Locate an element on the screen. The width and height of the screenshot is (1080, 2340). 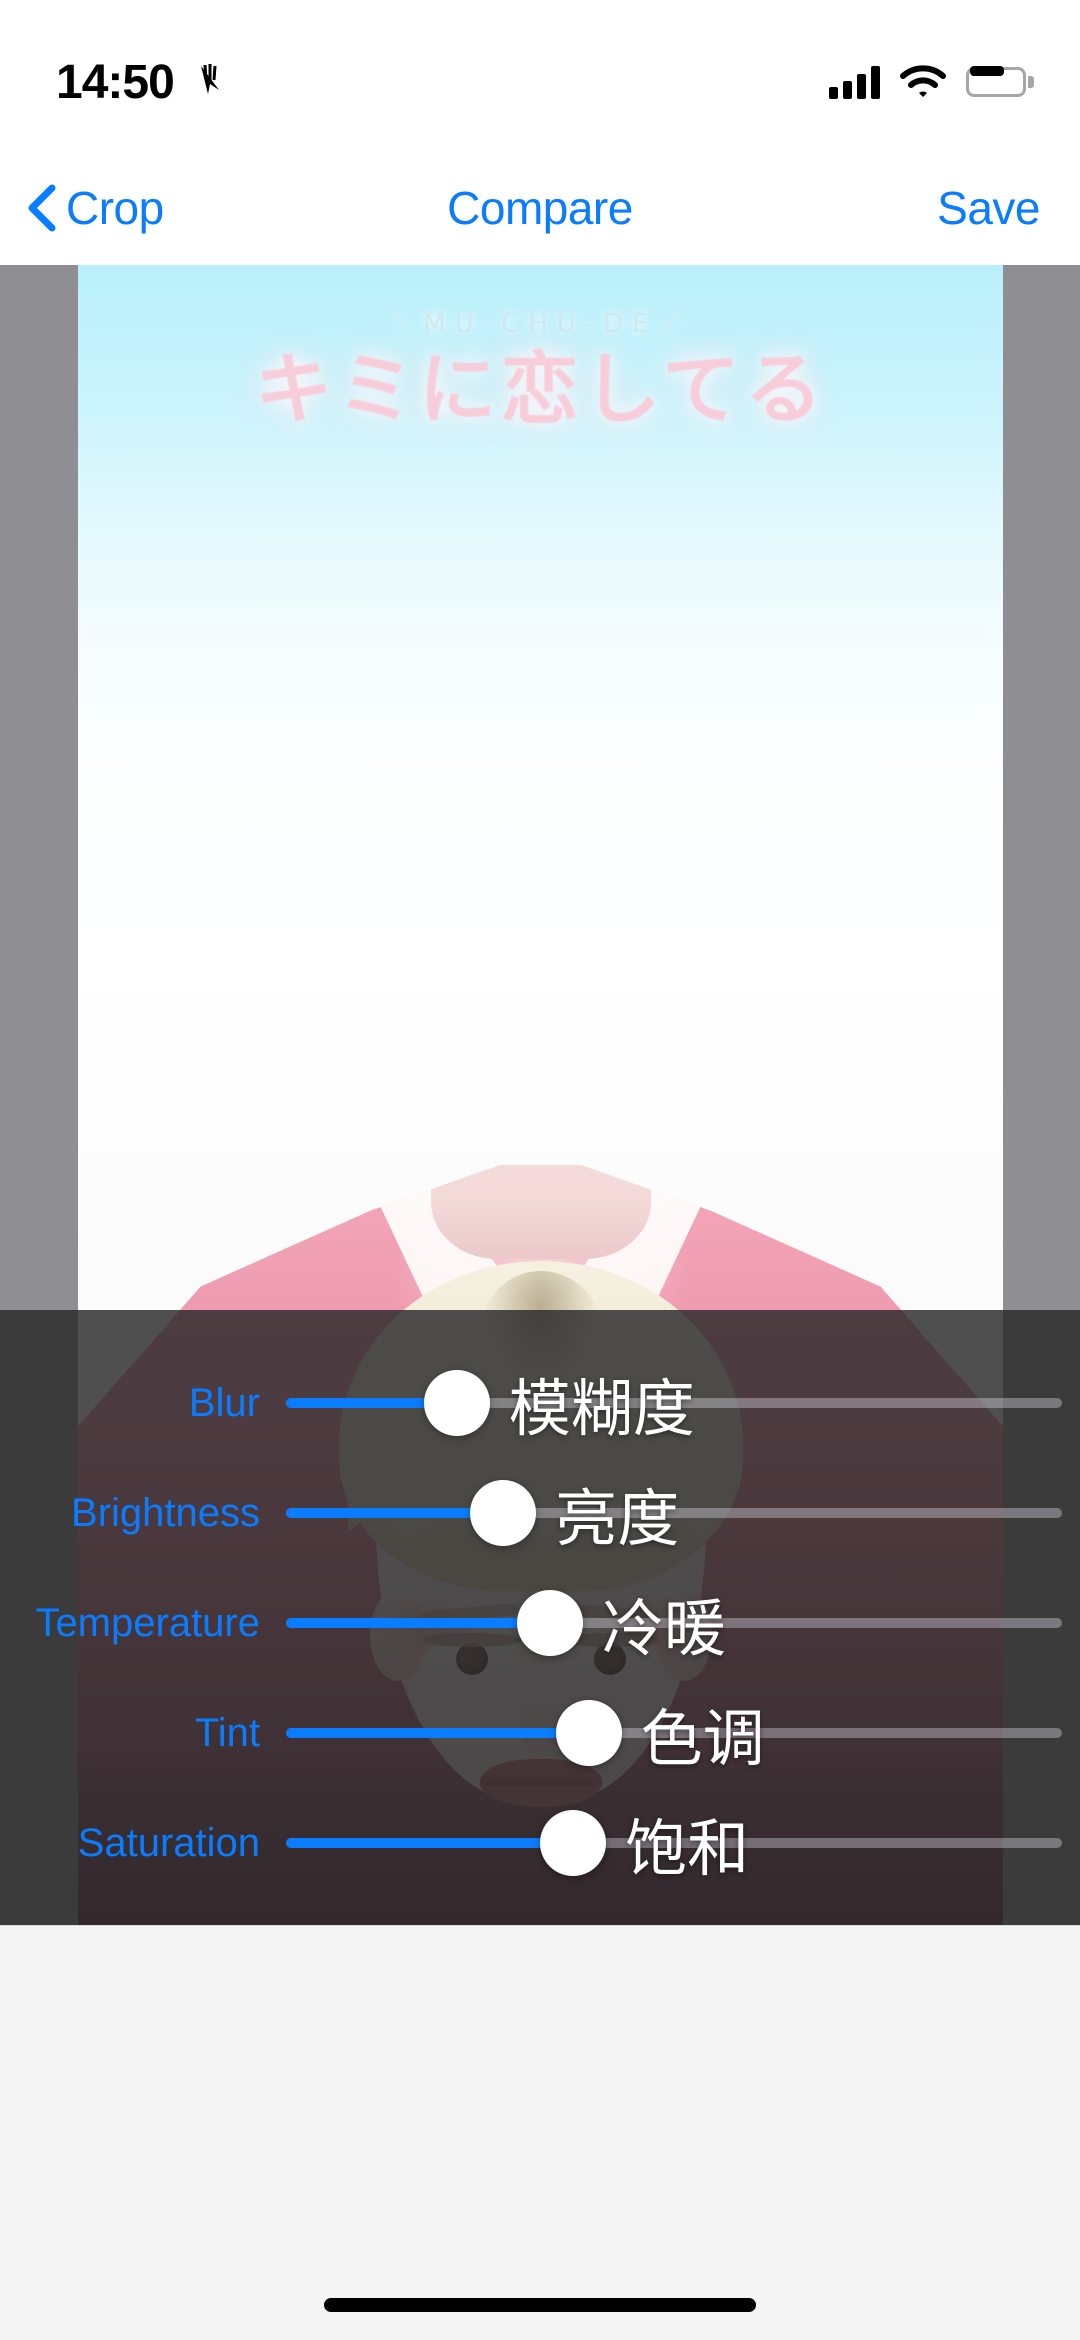
slider-label-brightness: Brightness is located at coordinates (165, 1512).